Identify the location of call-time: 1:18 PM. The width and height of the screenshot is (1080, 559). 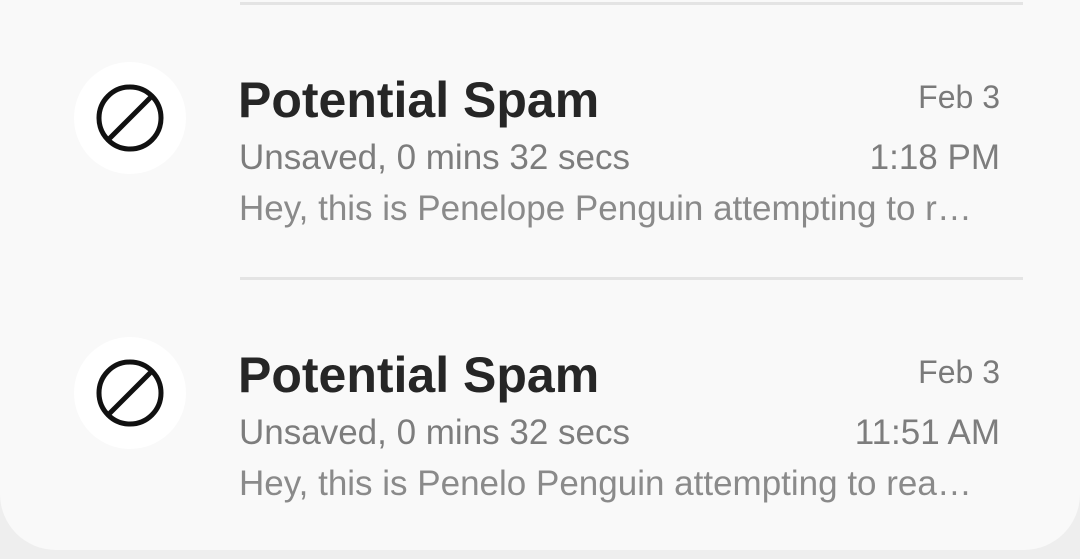
(934, 157).